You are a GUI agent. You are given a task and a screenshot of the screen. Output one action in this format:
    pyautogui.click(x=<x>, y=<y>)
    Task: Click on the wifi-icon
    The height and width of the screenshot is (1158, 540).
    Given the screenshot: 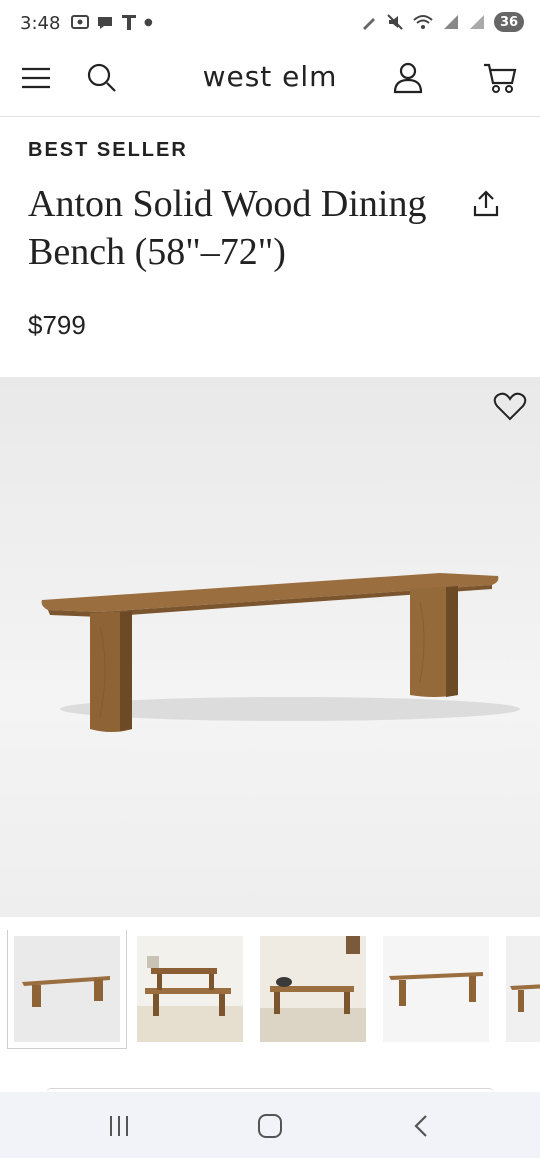 What is the action you would take?
    pyautogui.click(x=423, y=22)
    